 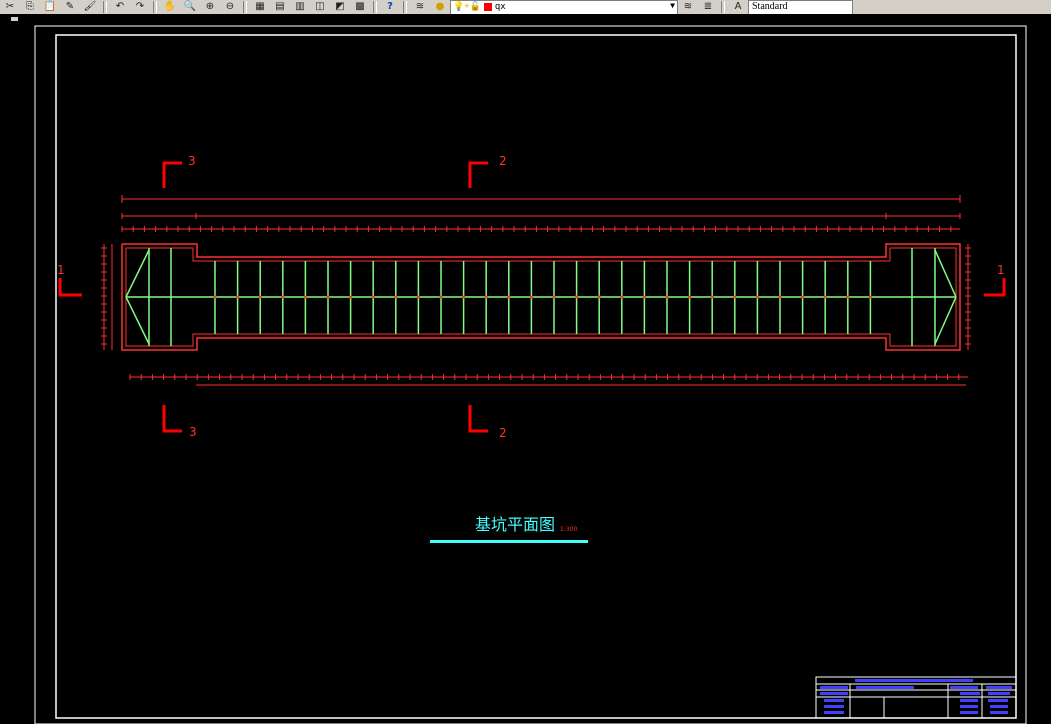 I want to click on make-object-layer-current-icon: ≋, so click(x=688, y=7).